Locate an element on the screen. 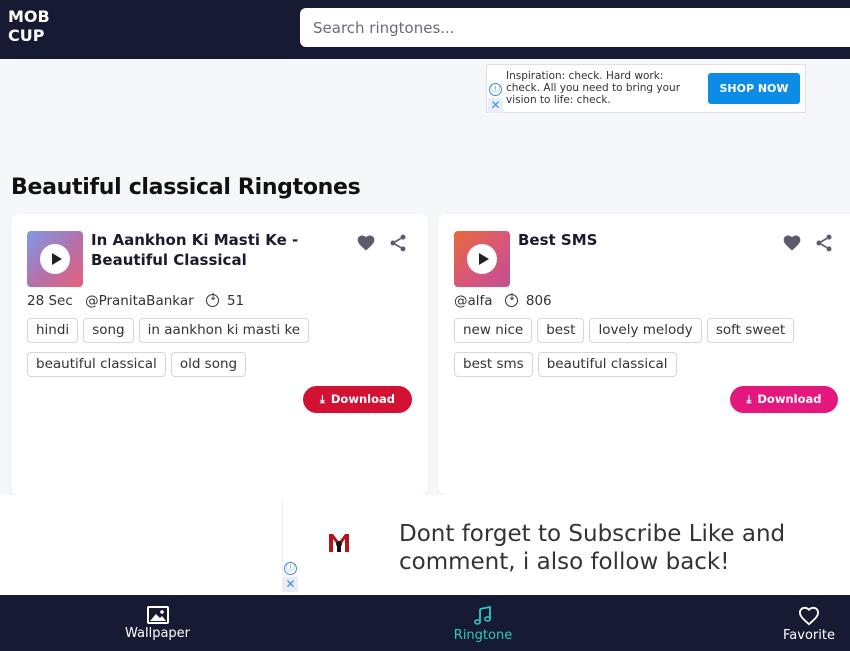 Image resolution: width=850 pixels, height=651 pixels. tag: lovely melody is located at coordinates (645, 330).